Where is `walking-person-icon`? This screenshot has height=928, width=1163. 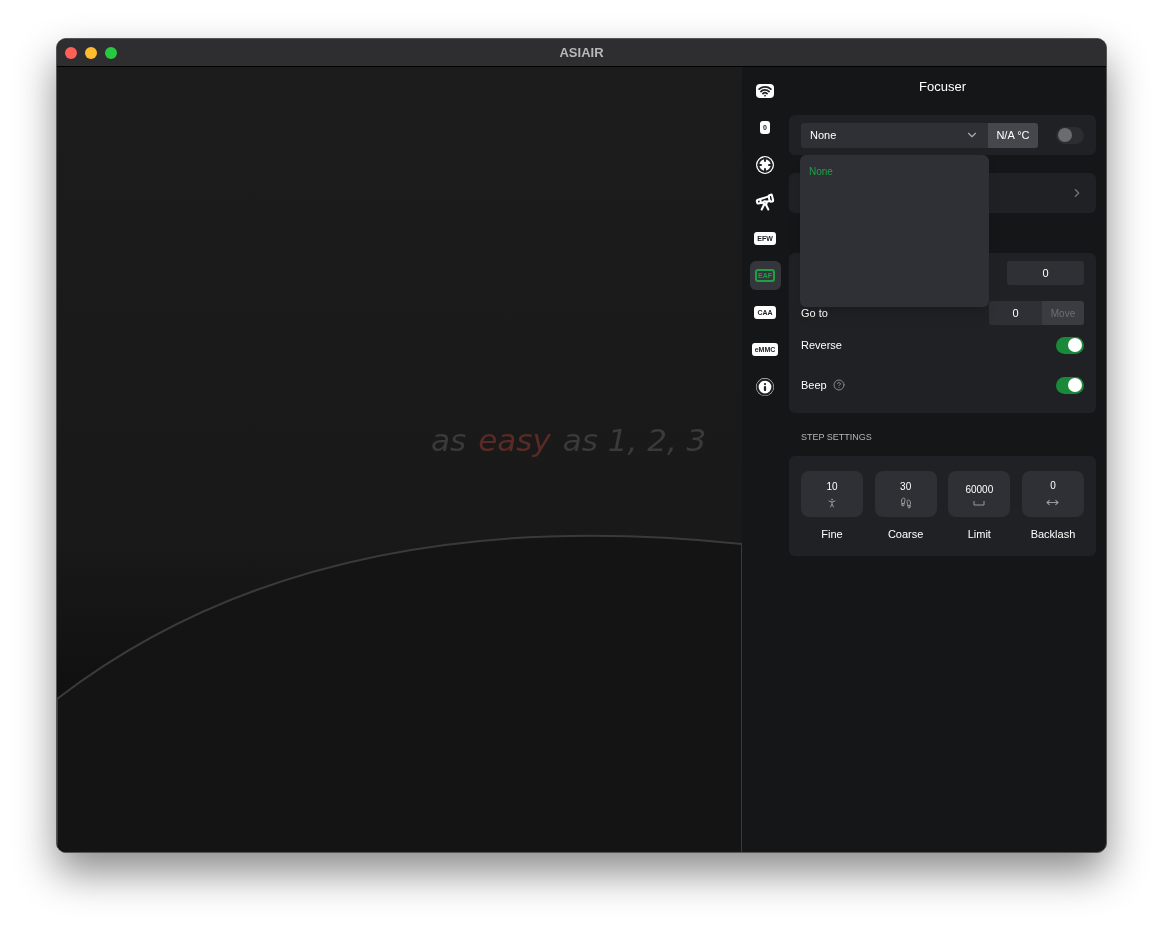 walking-person-icon is located at coordinates (832, 502).